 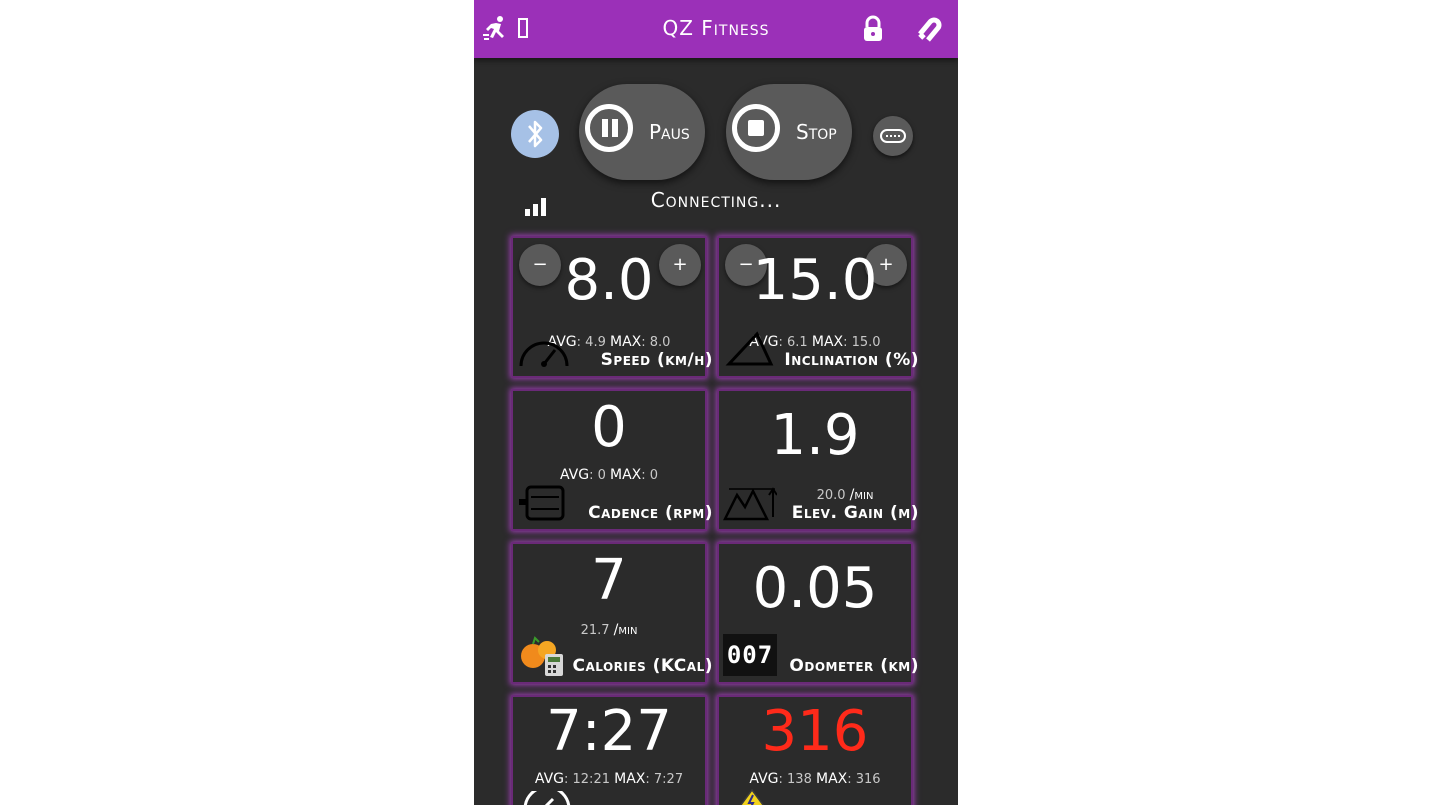 I want to click on speed-max: 8.0, so click(x=660, y=342).